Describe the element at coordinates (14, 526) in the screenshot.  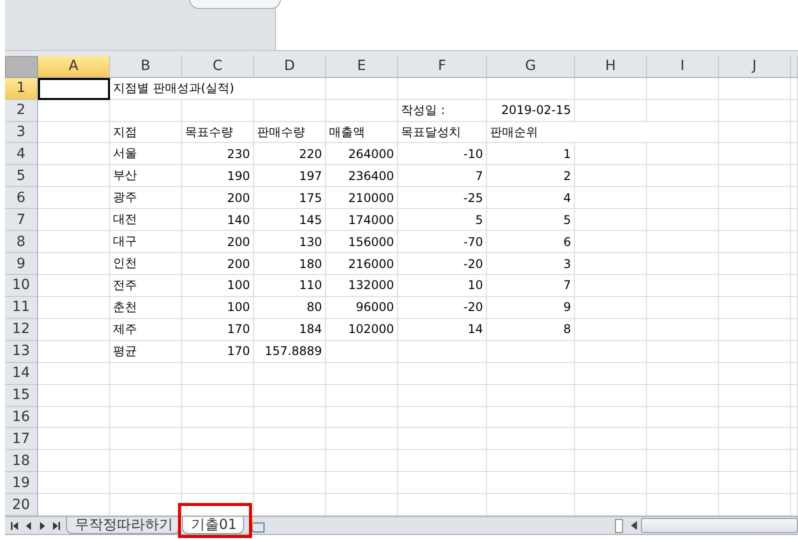
I see `first-sheet-icon` at that location.